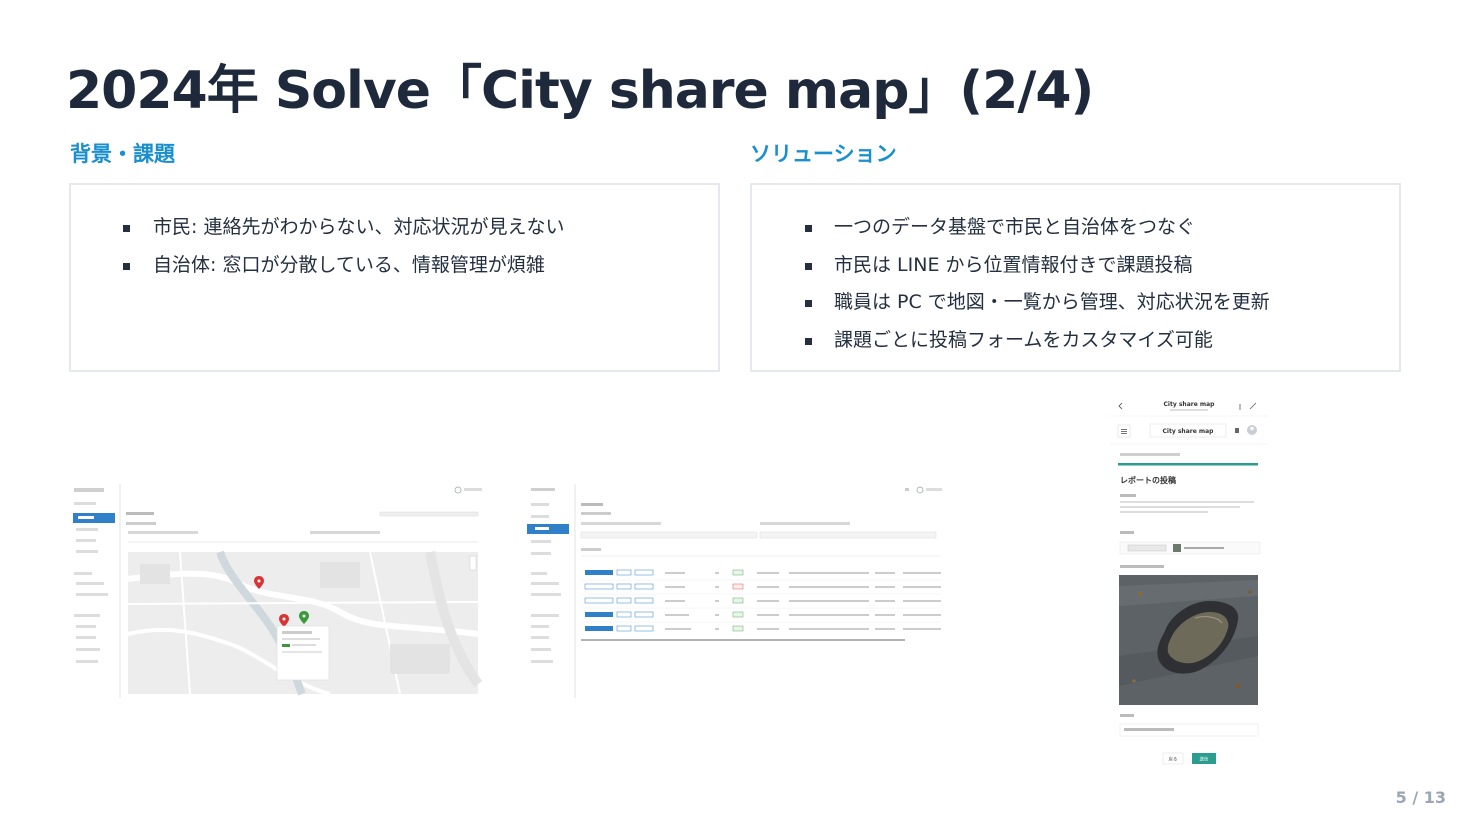  What do you see at coordinates (1148, 480) in the screenshot?
I see `form-title: レポートの投稿` at bounding box center [1148, 480].